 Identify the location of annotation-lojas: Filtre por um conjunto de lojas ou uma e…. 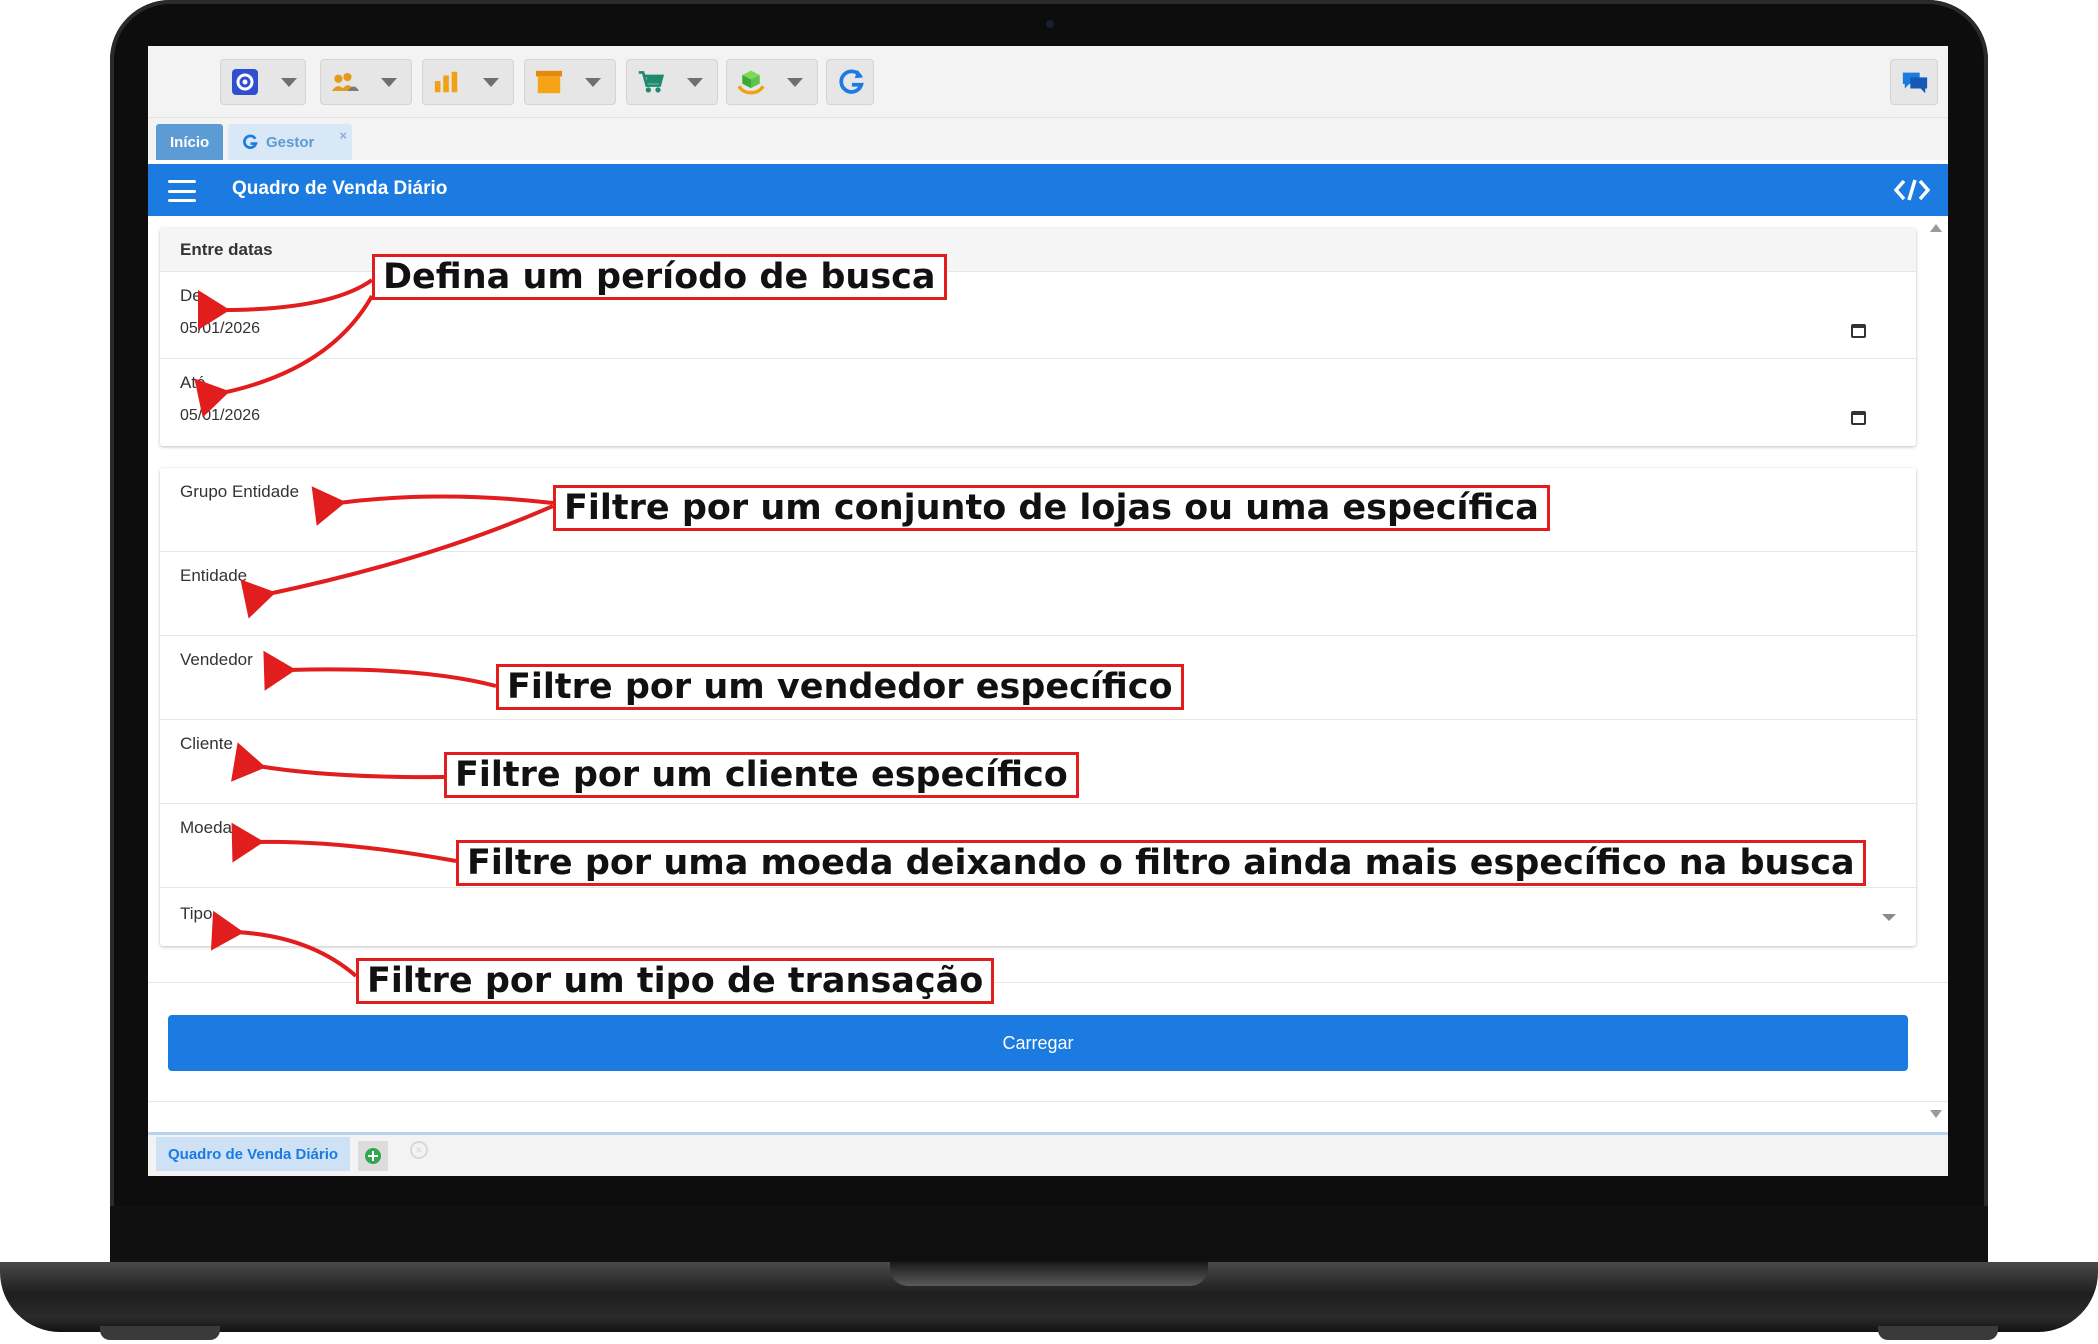
(1051, 508).